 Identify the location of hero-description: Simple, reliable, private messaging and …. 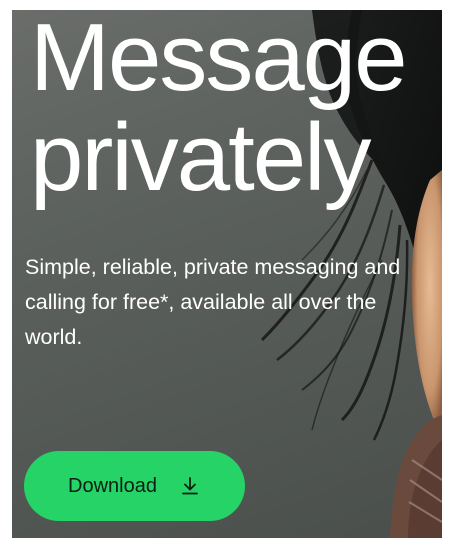
(213, 302).